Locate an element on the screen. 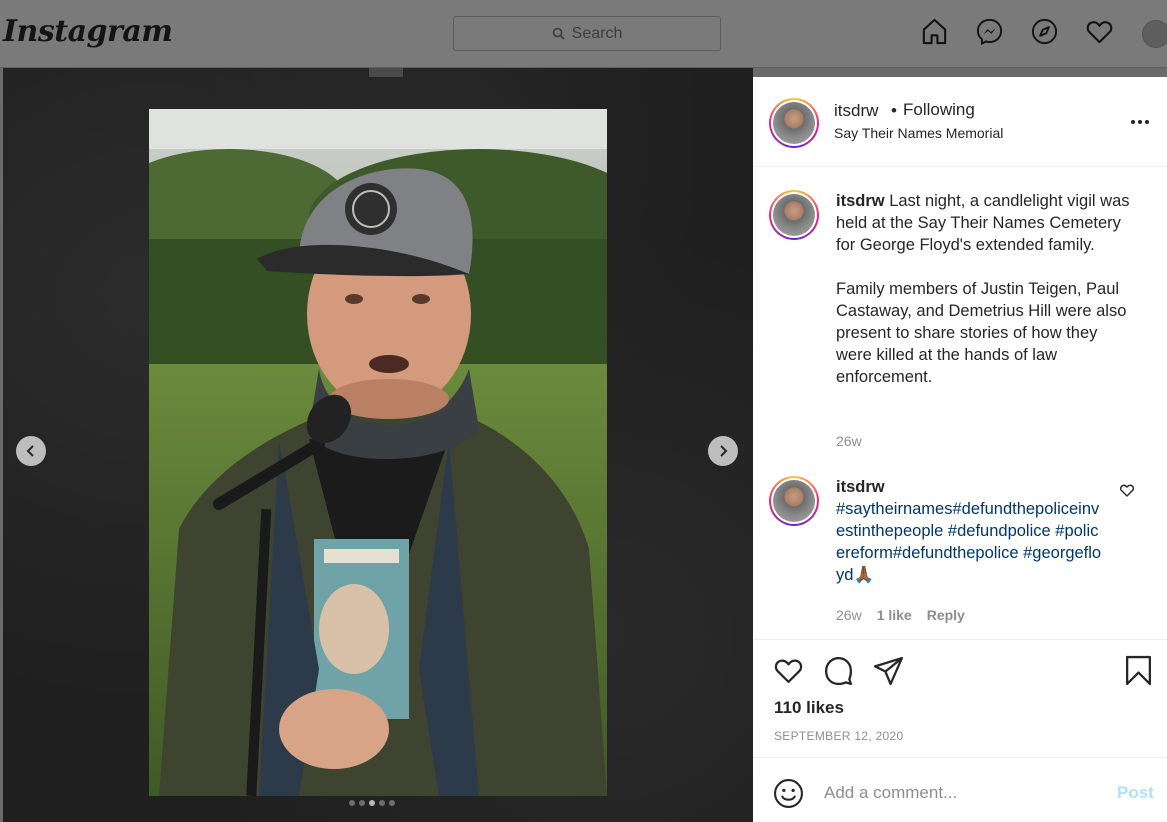 The image size is (1167, 822). emoji-smiley-icon is located at coordinates (788, 793).